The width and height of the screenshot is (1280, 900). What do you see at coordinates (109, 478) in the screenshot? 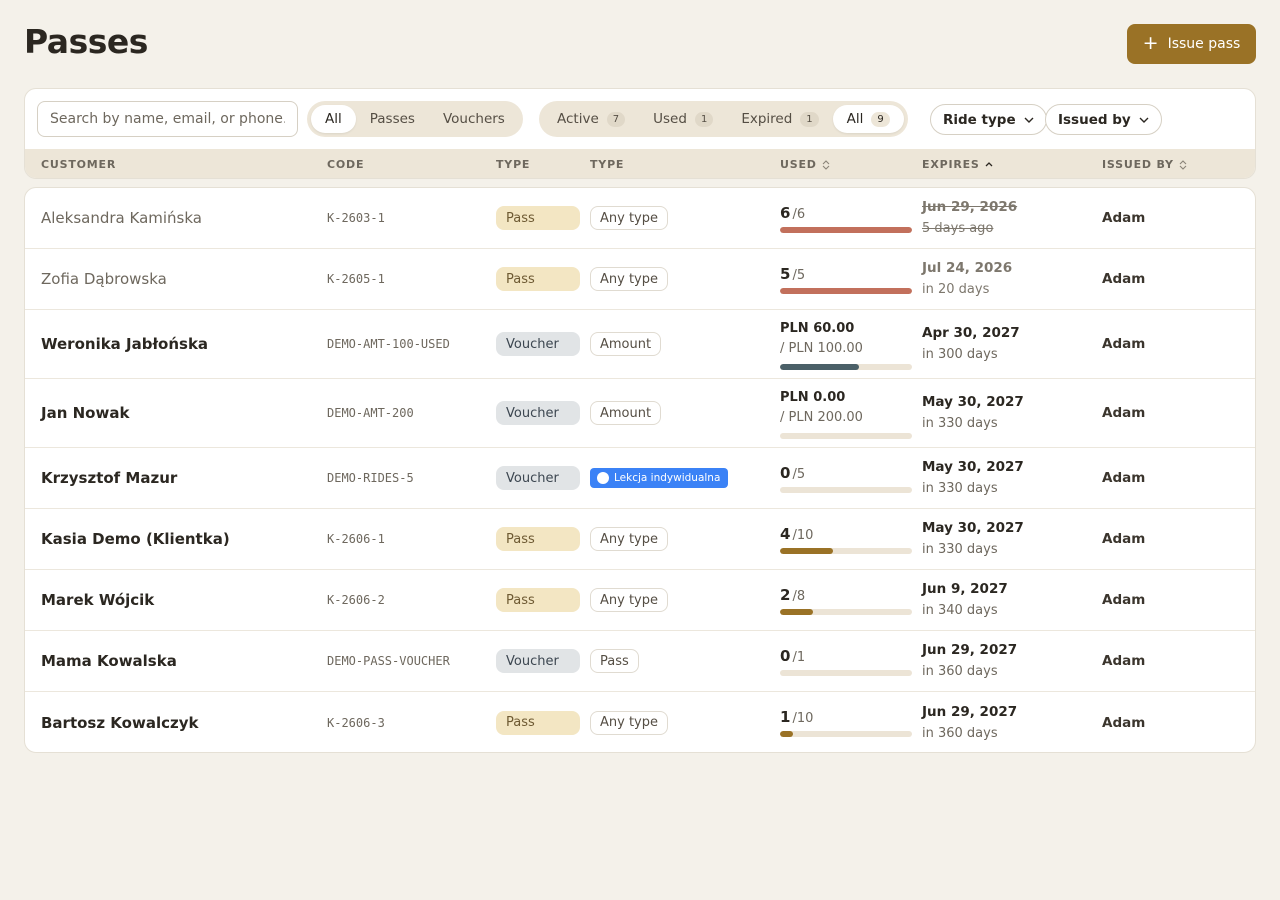
I see `customer-name: Krzysztof Mazur` at bounding box center [109, 478].